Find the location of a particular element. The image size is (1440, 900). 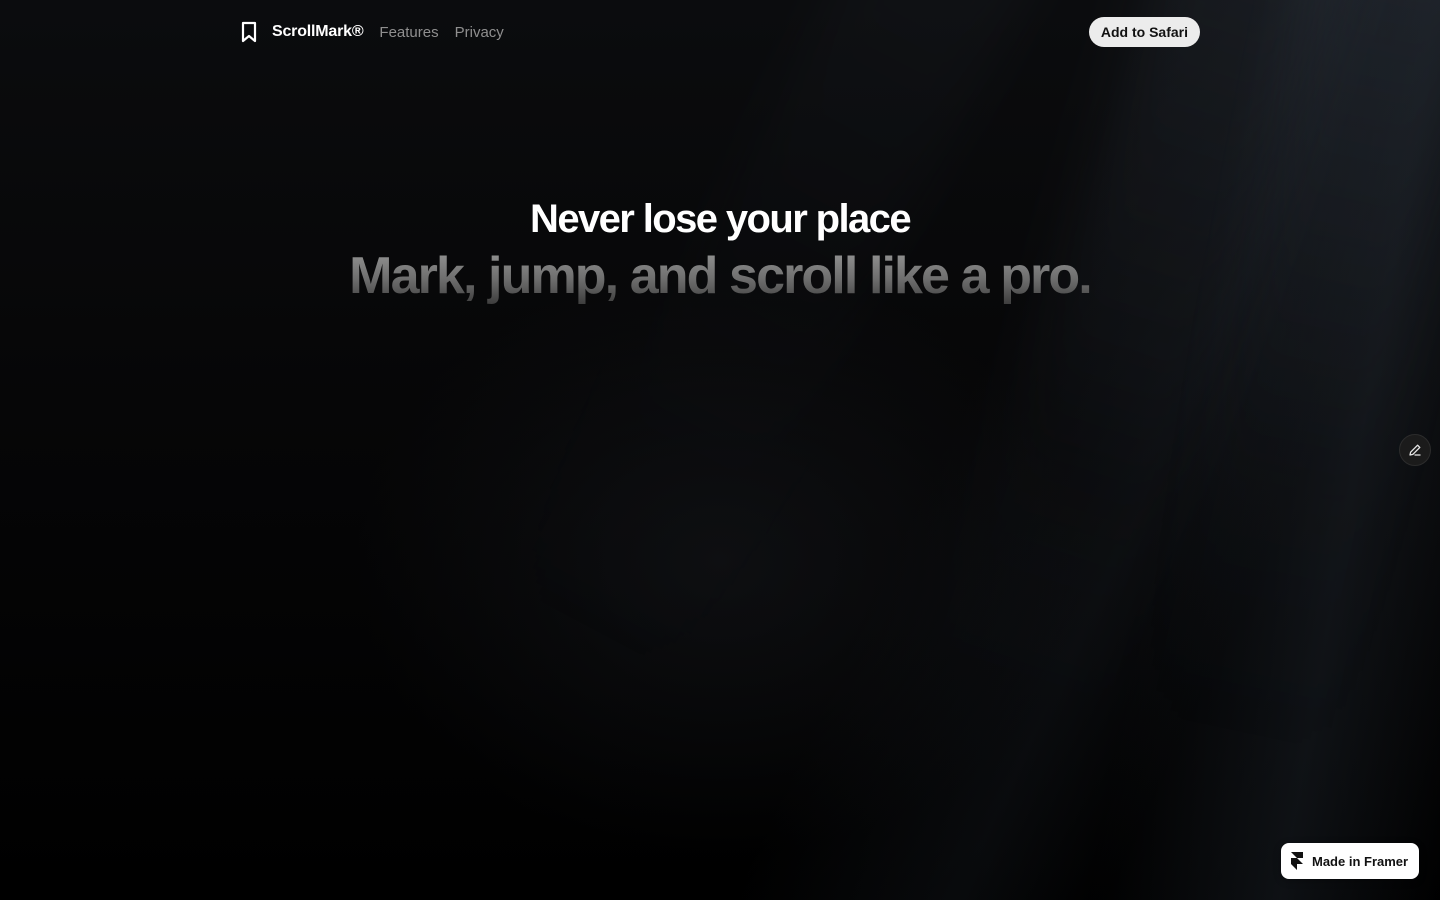

edit-button is located at coordinates (1415, 450).